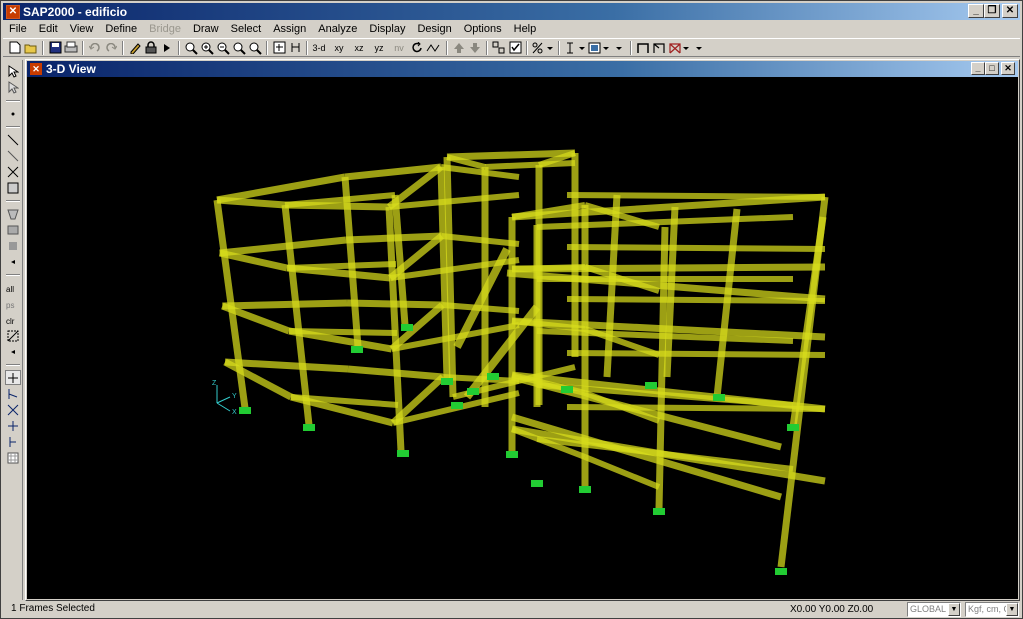  Describe the element at coordinates (359, 48) in the screenshot. I see `view-xz-button: xz` at that location.